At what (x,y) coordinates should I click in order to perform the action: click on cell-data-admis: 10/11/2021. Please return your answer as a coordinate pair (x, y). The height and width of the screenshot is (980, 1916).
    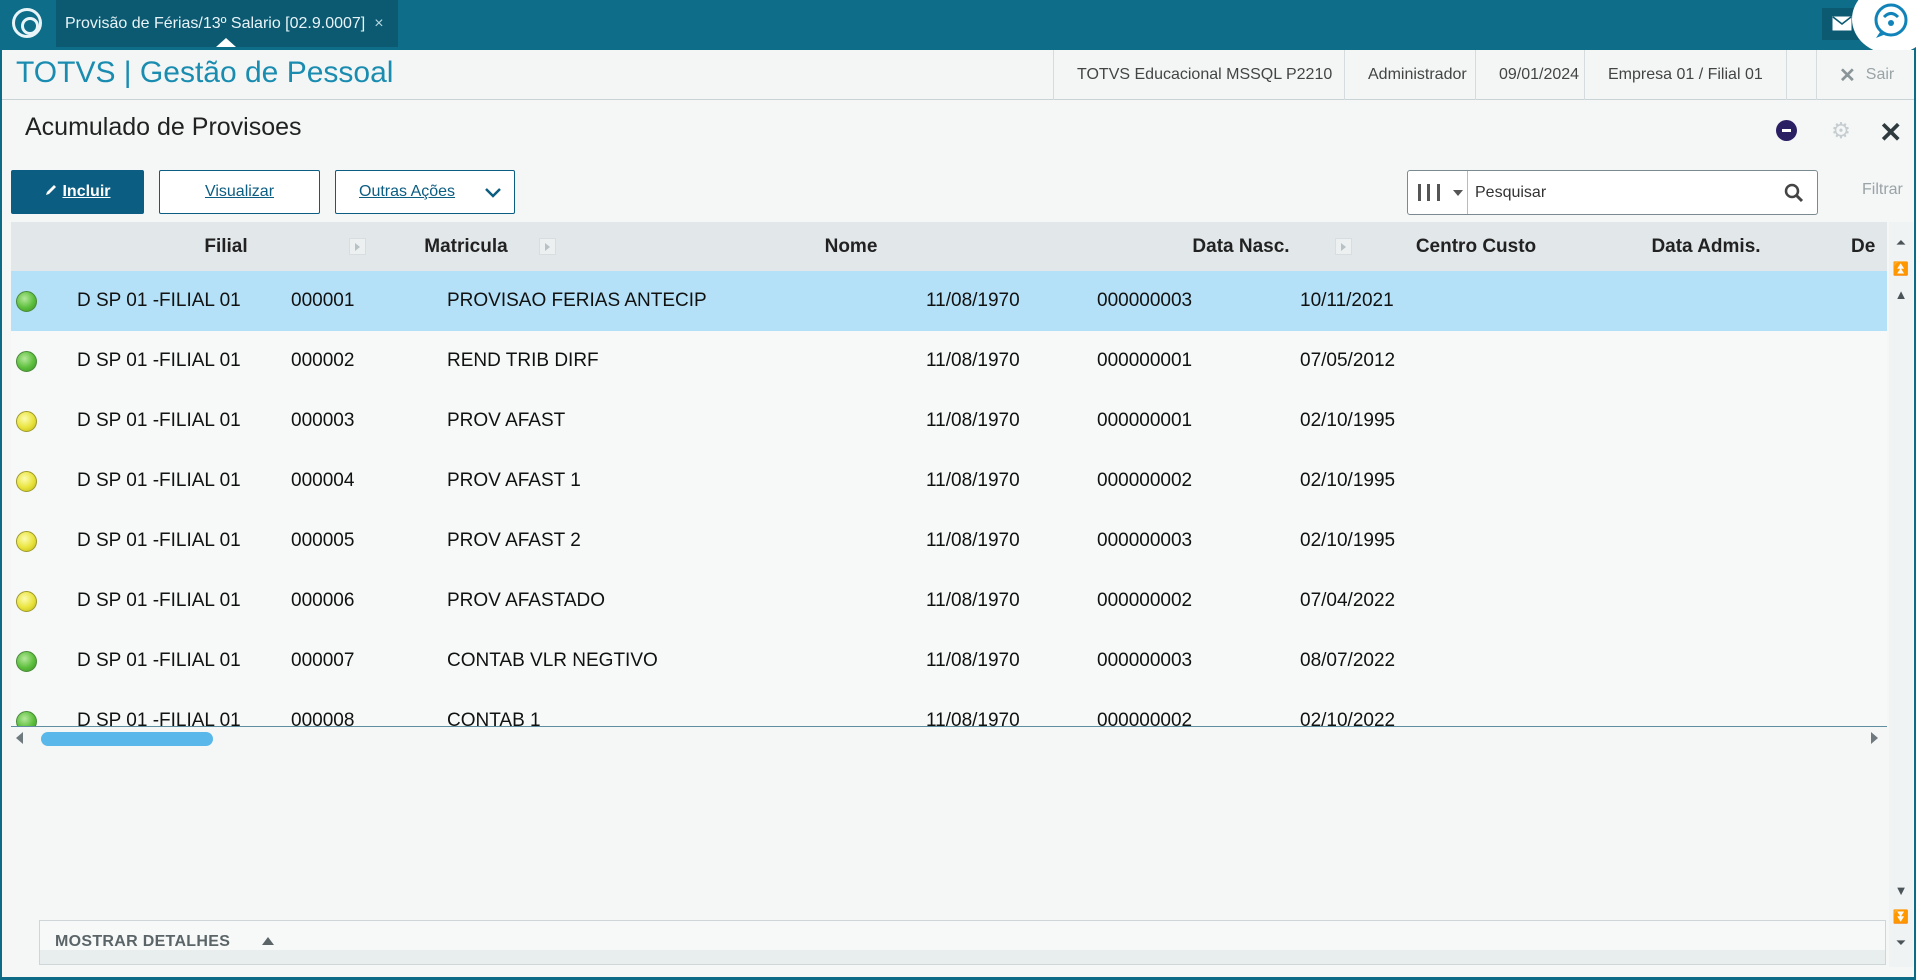
    Looking at the image, I should click on (1347, 300).